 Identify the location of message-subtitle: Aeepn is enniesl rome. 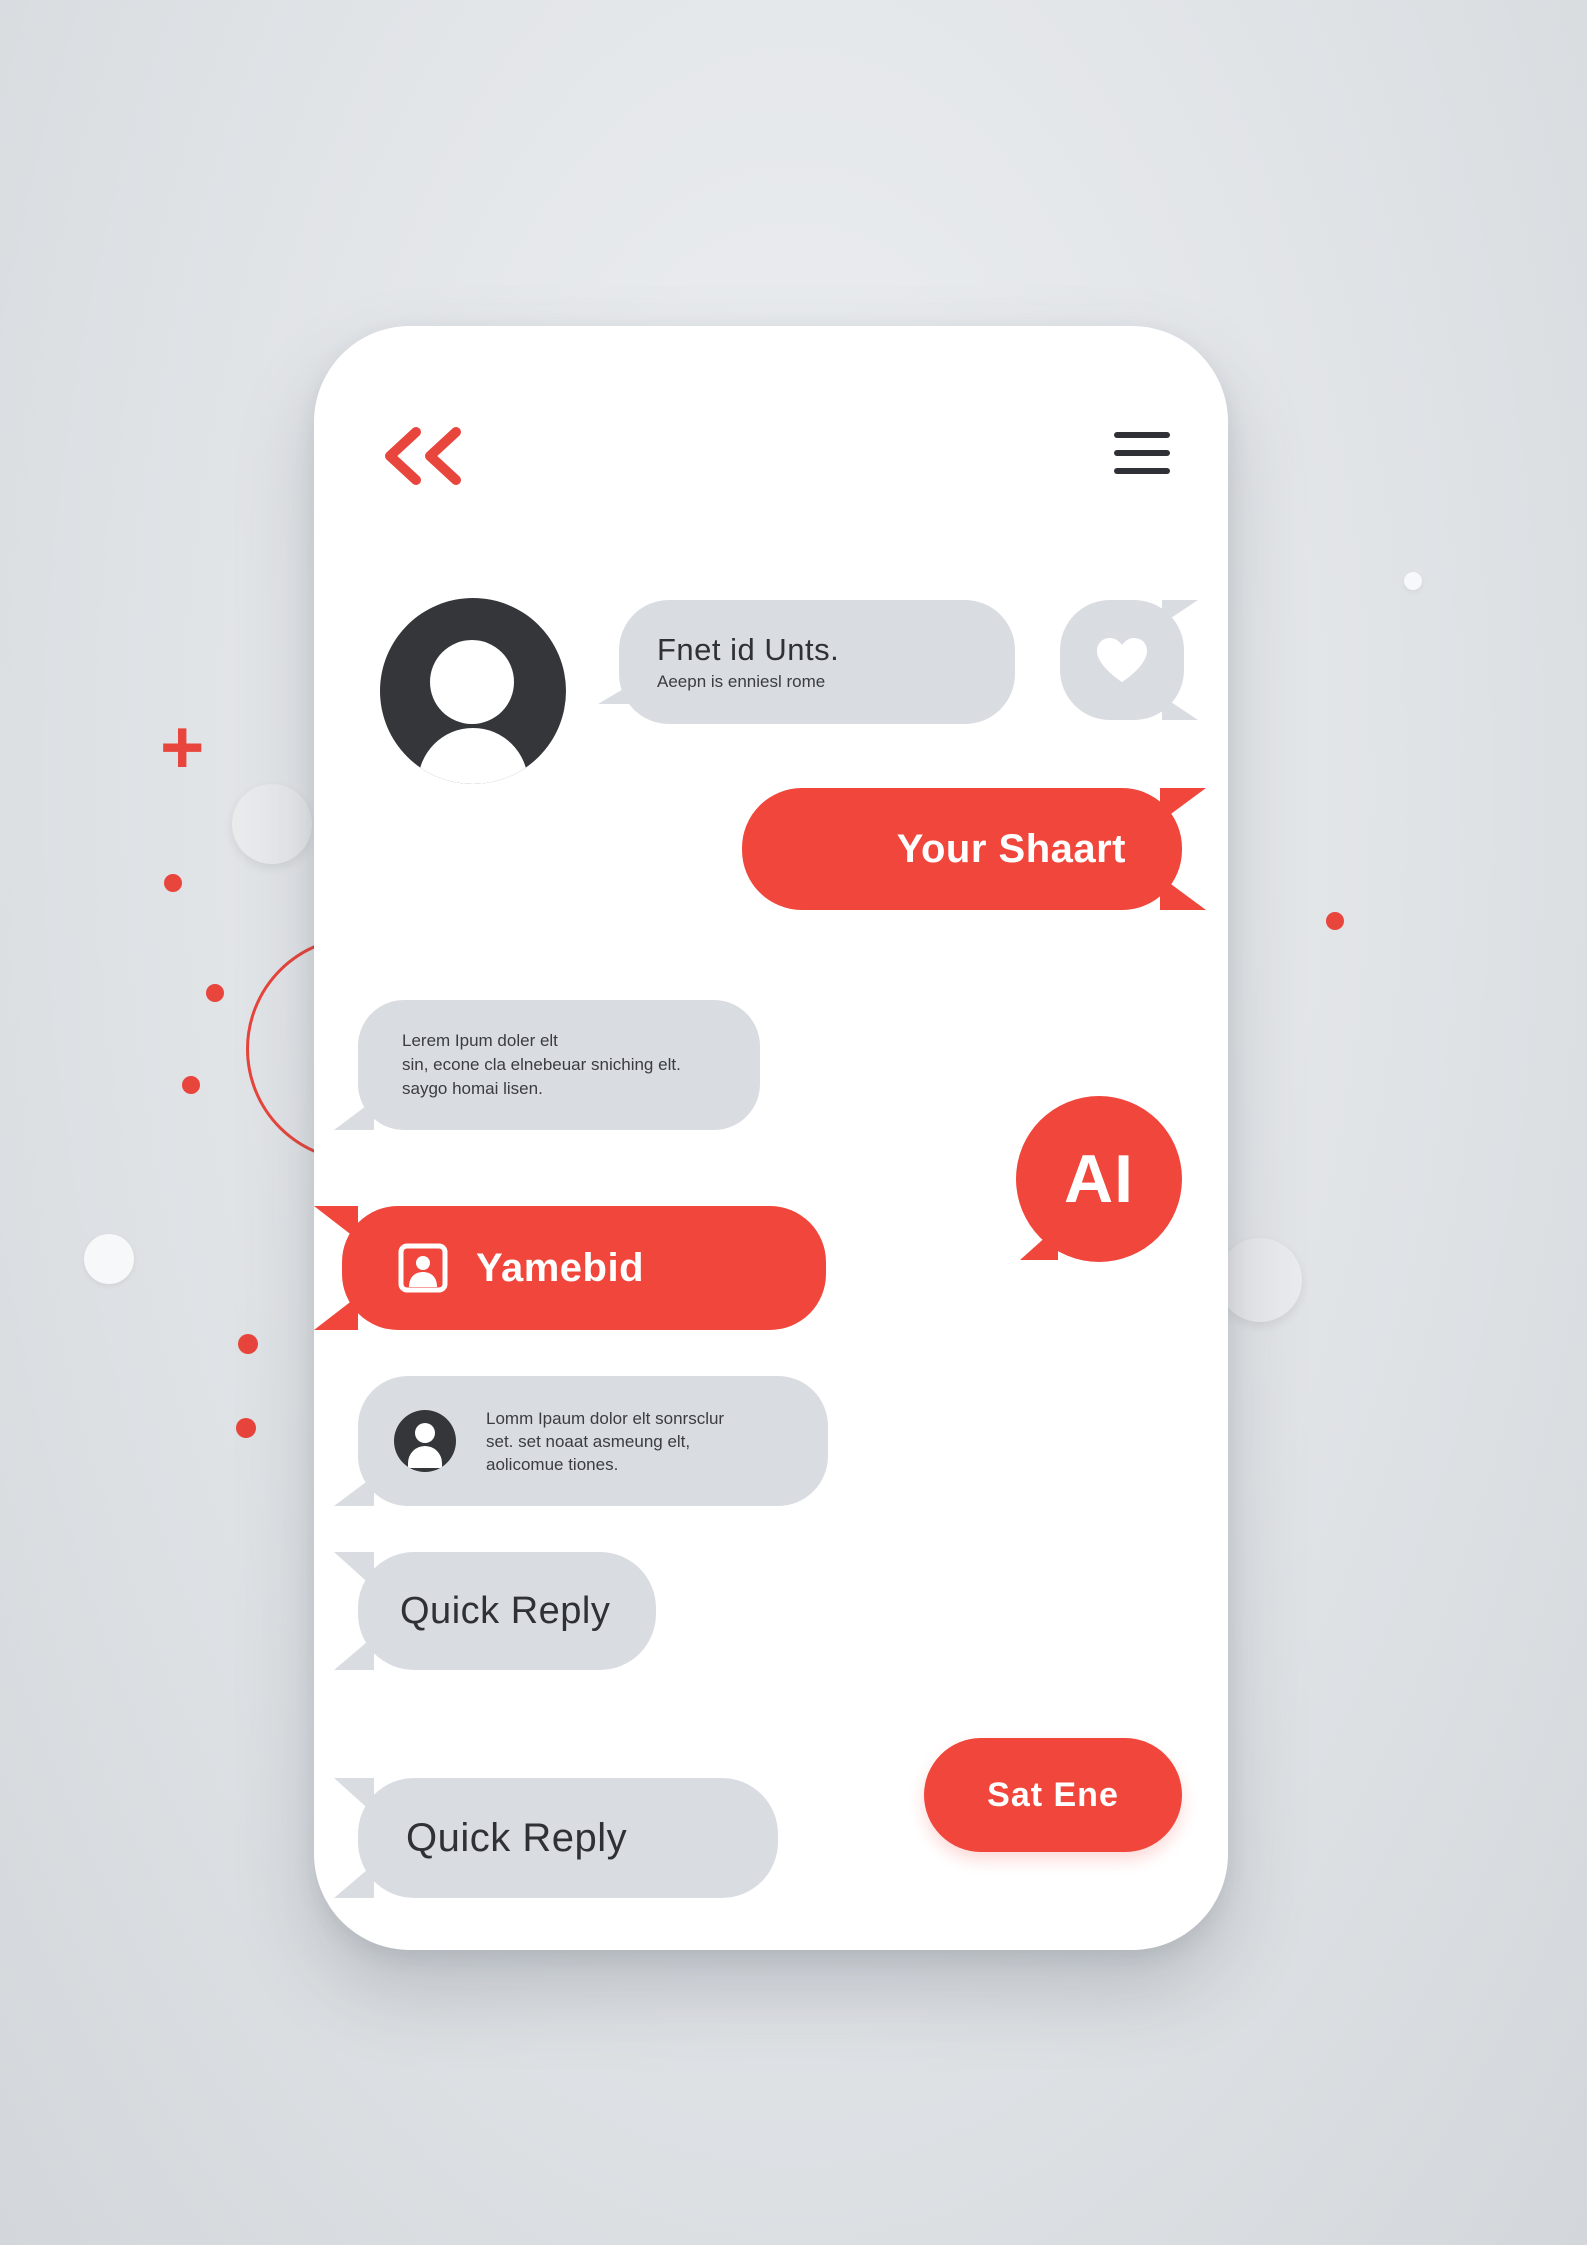
(741, 681).